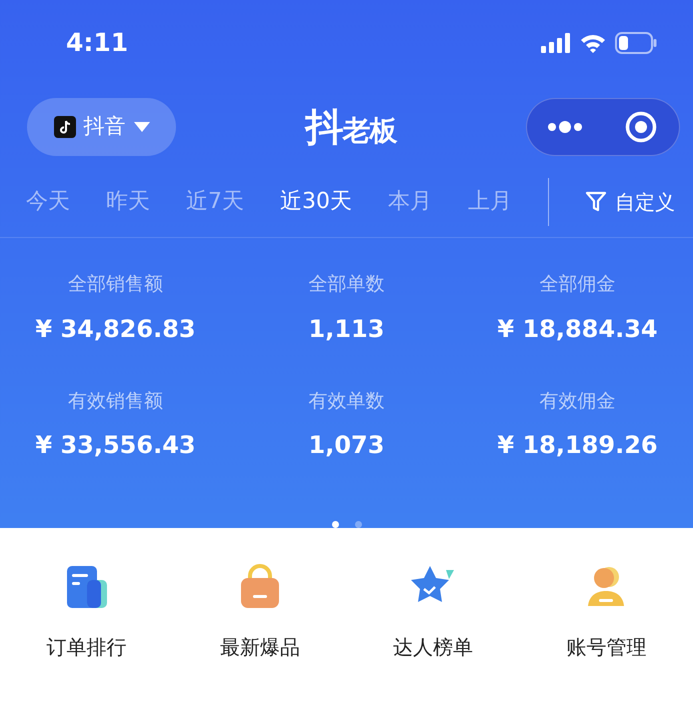  I want to click on close-target-icon, so click(641, 127).